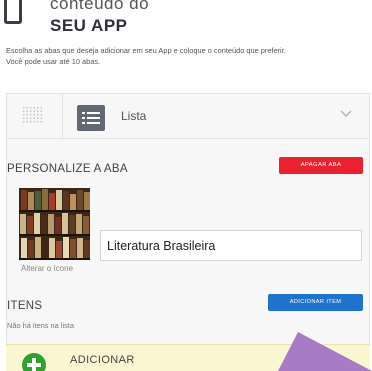 This screenshot has width=372, height=371. Describe the element at coordinates (13, 12) in the screenshot. I see `phone-icon` at that location.